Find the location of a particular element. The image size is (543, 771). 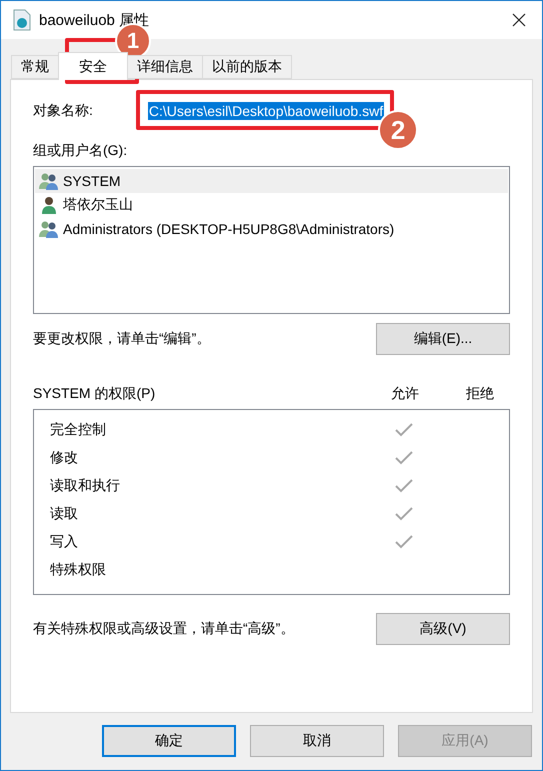

permission-name: 读取 is located at coordinates (64, 514).